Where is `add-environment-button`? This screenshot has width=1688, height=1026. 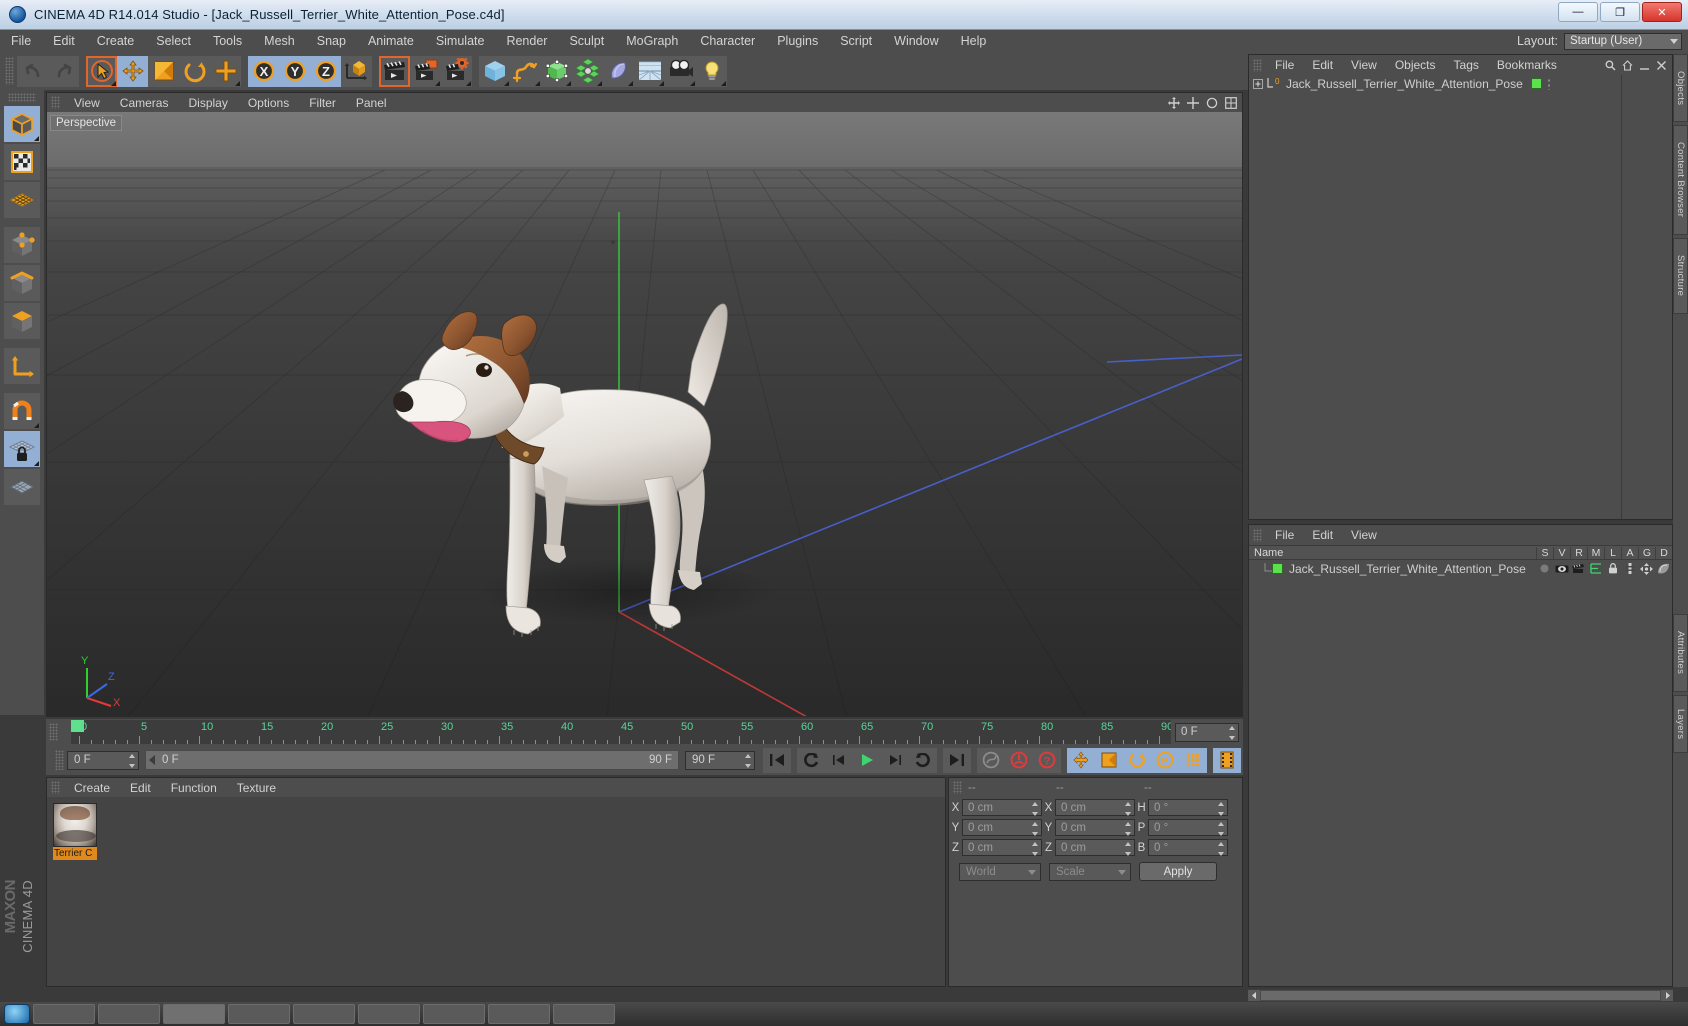 add-environment-button is located at coordinates (649, 71).